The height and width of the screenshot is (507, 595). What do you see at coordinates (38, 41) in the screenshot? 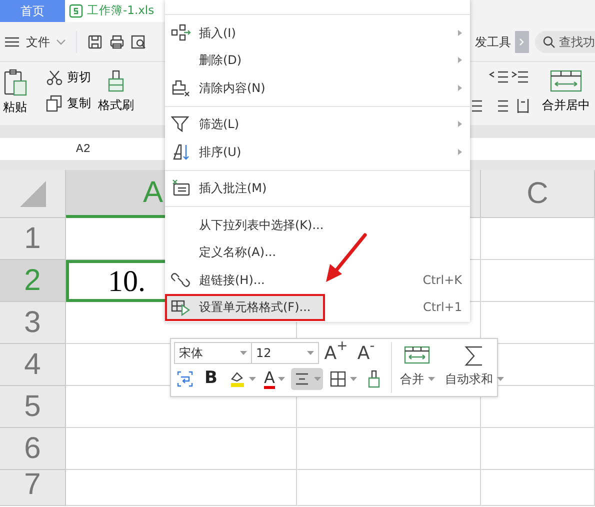
I see `file-menu: 文件` at bounding box center [38, 41].